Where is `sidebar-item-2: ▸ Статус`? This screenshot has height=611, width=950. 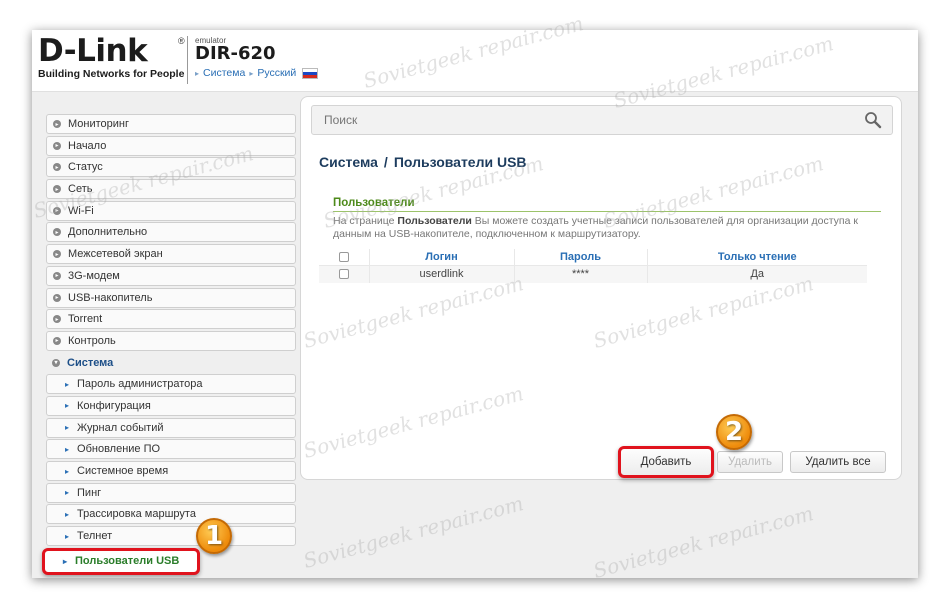
sidebar-item-2: ▸ Статус is located at coordinates (171, 167).